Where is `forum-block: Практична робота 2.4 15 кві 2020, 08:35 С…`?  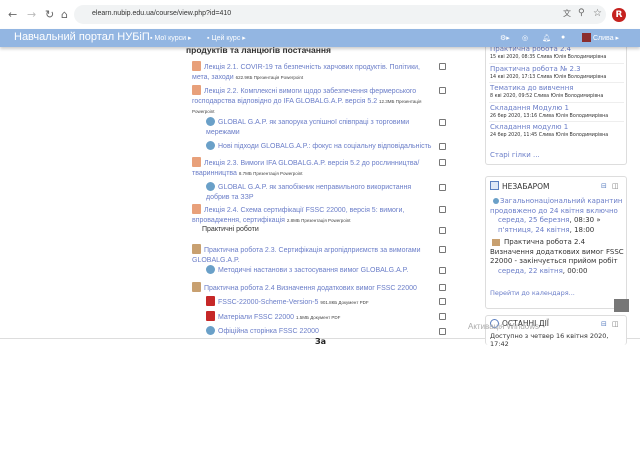 forum-block: Практична робота 2.4 15 кві 2020, 08:35 С… is located at coordinates (556, 103).